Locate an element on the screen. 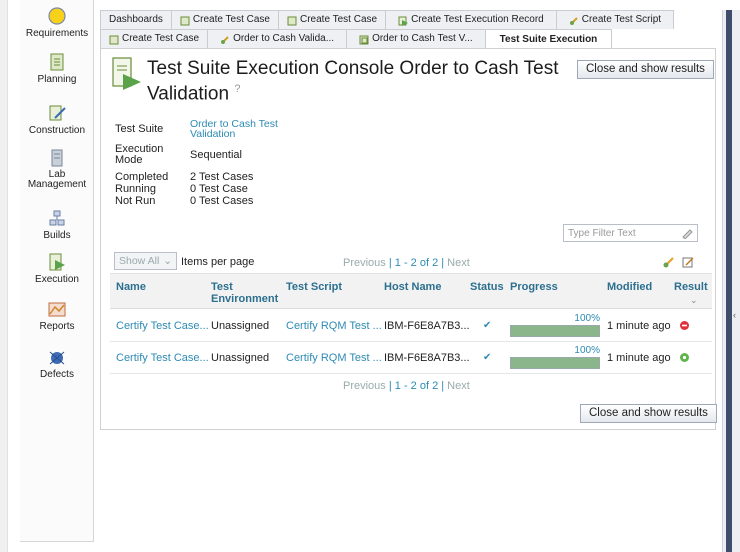 This screenshot has width=740, height=552. collapse-arrow-icon: ‹ is located at coordinates (734, 315).